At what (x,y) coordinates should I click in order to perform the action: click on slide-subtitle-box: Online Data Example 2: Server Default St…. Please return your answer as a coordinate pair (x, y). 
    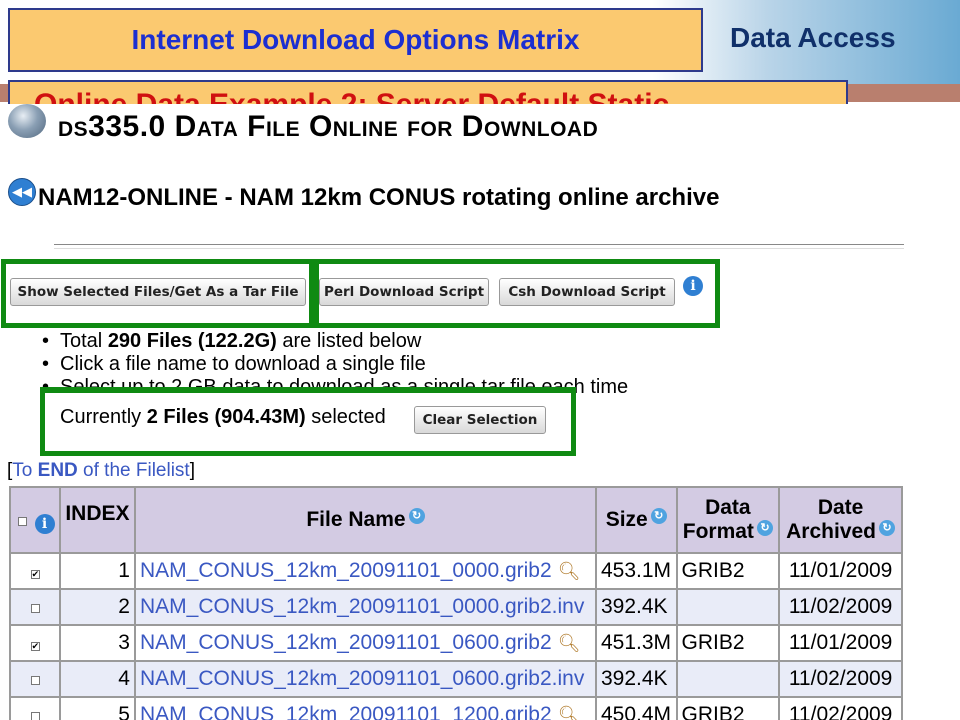
    Looking at the image, I should click on (428, 92).